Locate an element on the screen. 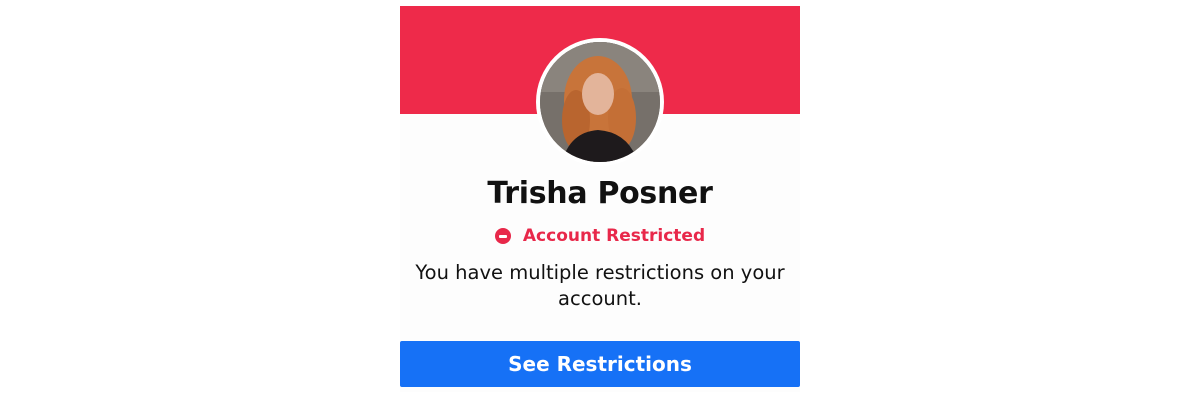 This screenshot has height=400, width=1200. avatar-photo is located at coordinates (600, 102).